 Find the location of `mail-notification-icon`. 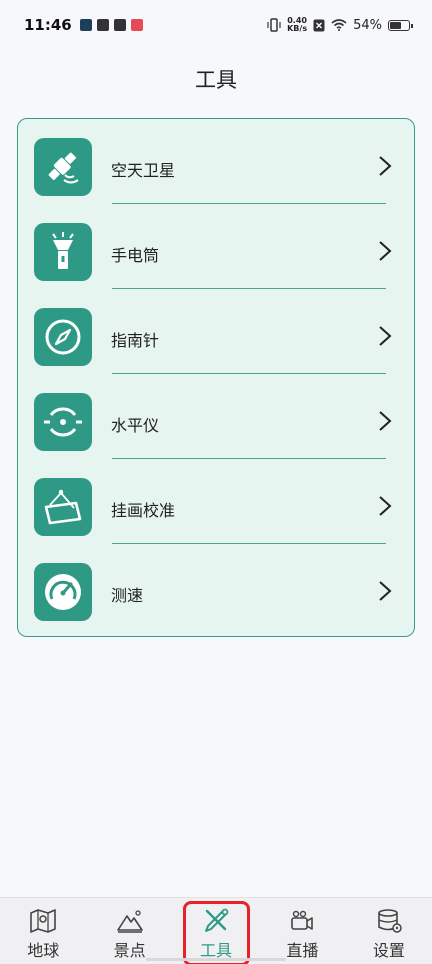

mail-notification-icon is located at coordinates (119, 25).